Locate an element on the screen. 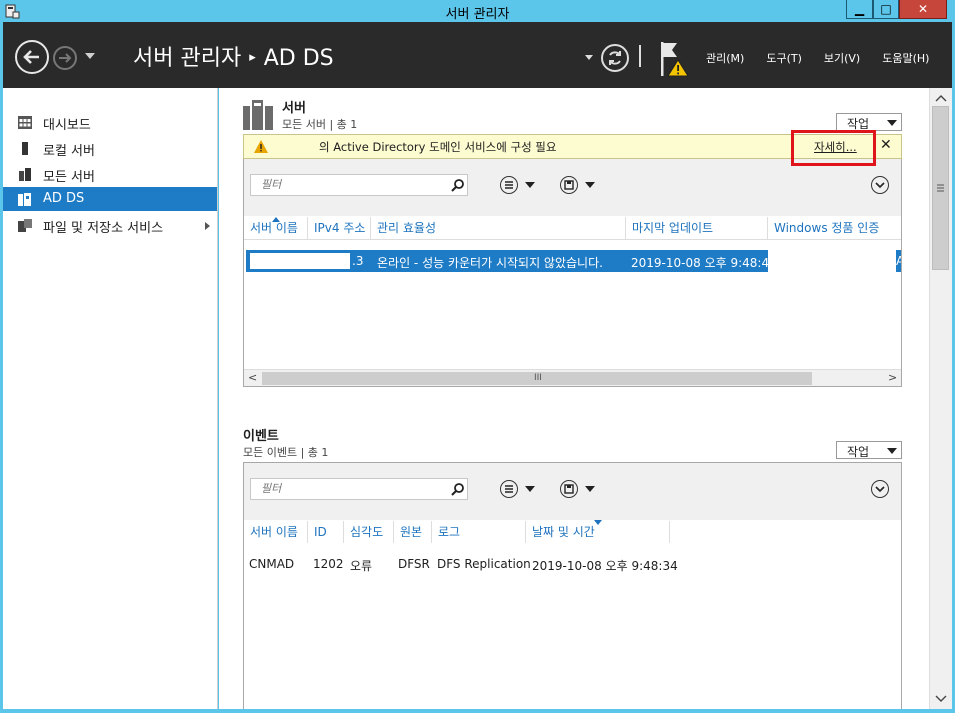 Image resolution: width=955 pixels, height=713 pixels. refresh-icon is located at coordinates (615, 58).